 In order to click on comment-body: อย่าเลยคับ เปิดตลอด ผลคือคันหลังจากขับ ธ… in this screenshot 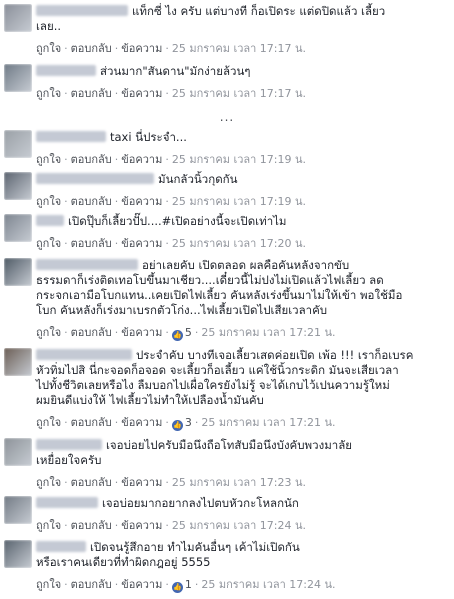, I will do `click(241, 288)`.